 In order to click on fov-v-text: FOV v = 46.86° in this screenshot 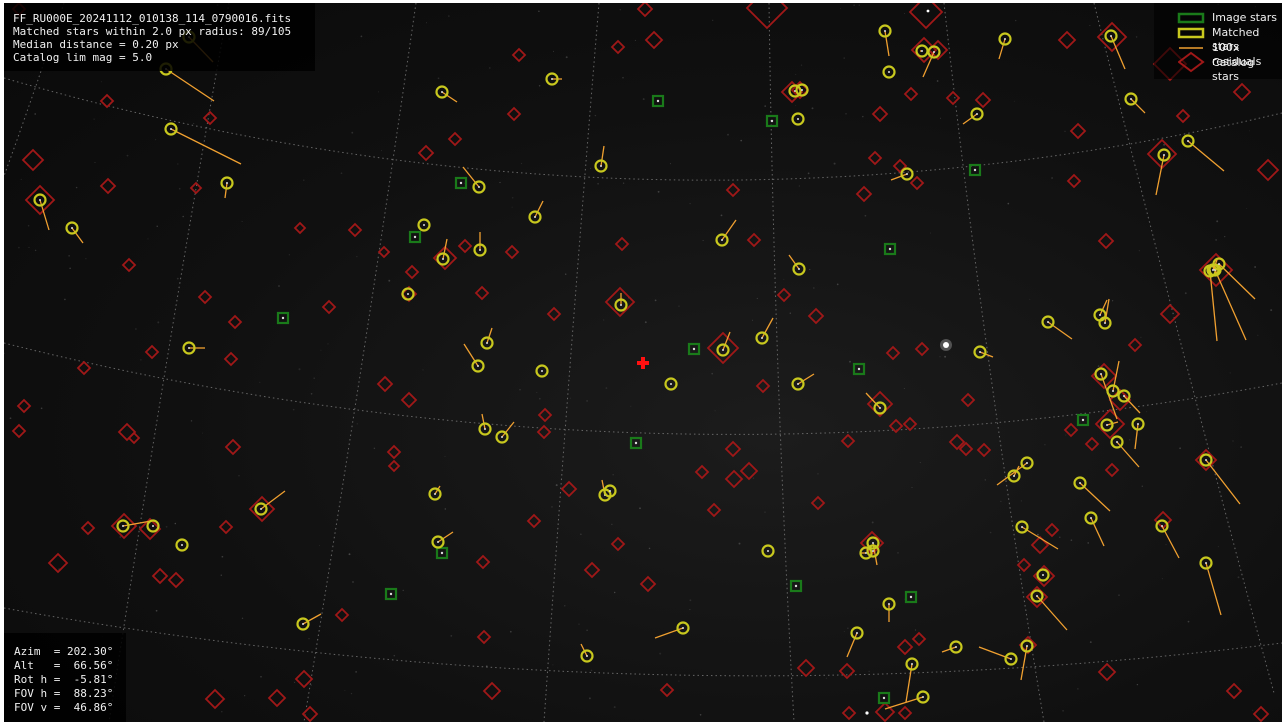, I will do `click(64, 707)`.